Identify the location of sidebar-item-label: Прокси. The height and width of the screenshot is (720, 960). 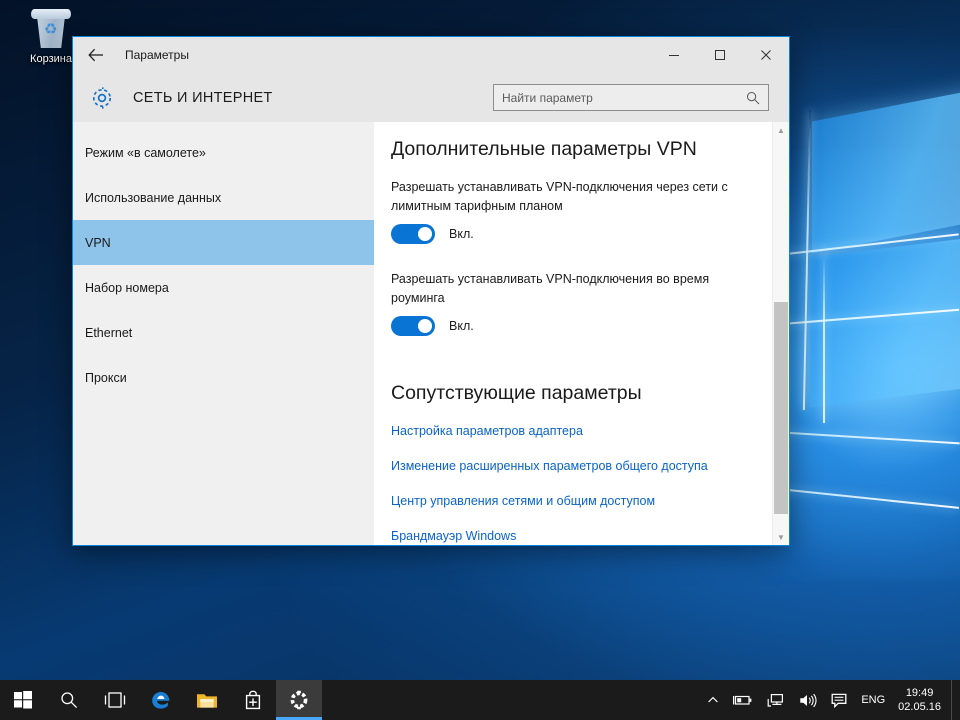
(106, 377).